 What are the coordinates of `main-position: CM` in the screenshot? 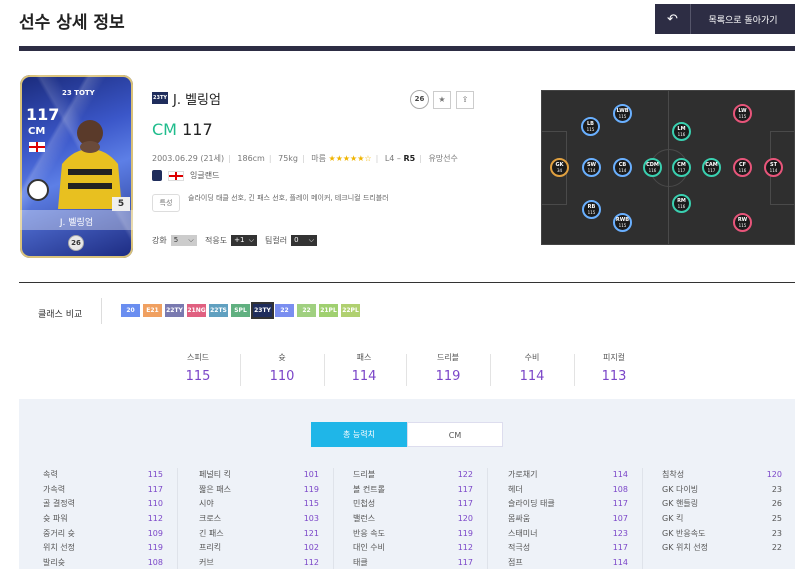 It's located at (164, 129).